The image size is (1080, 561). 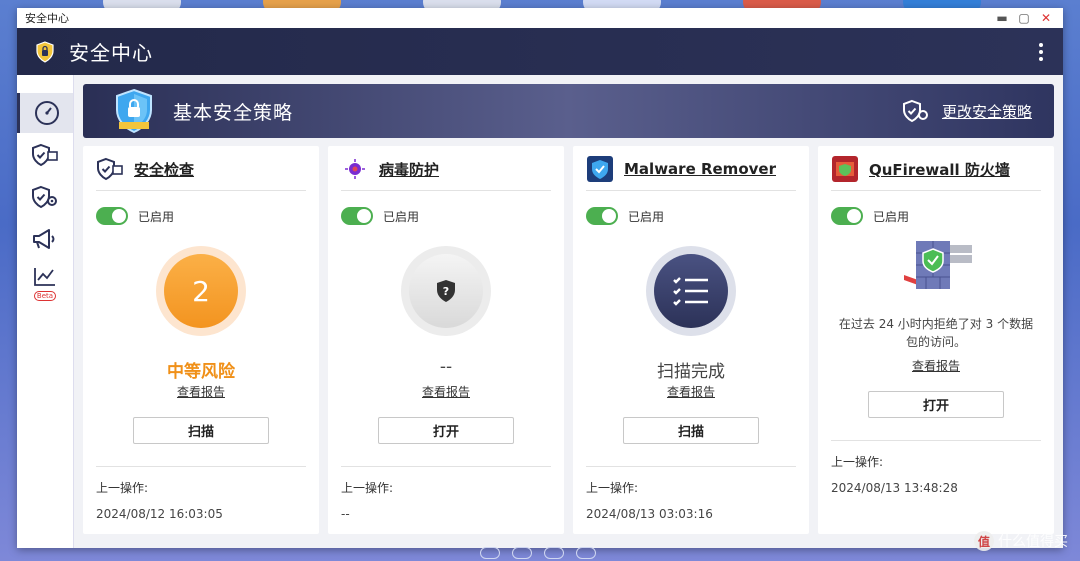 I want to click on scan-status: 扫描完成, so click(x=691, y=372).